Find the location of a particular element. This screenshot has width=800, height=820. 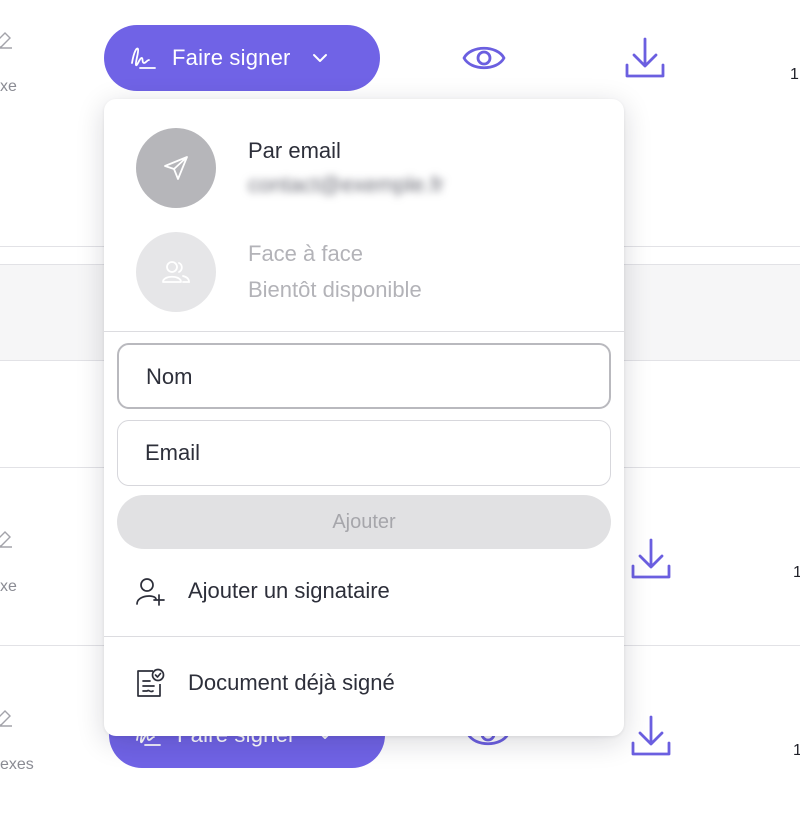

face-option-circle is located at coordinates (176, 272).